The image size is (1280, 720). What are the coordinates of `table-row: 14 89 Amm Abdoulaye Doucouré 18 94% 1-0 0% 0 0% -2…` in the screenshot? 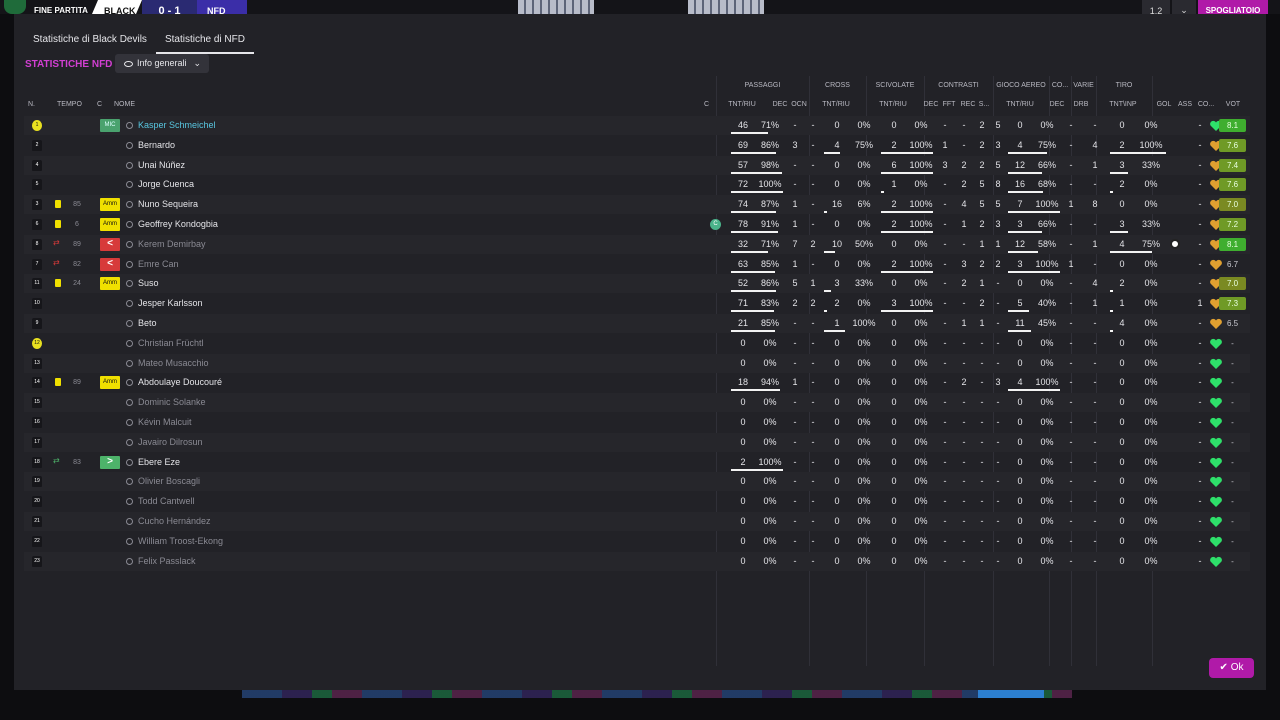 It's located at (637, 382).